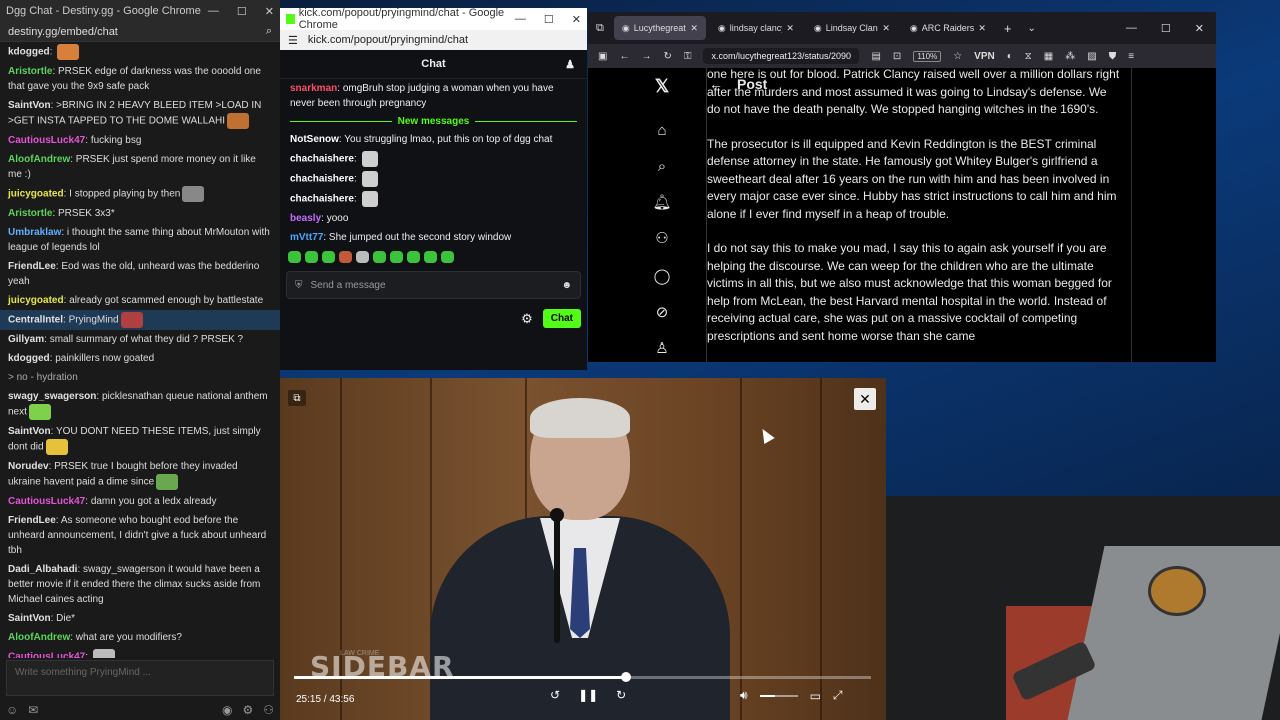 The width and height of the screenshot is (1280, 720). I want to click on forward-icon: ↻, so click(621, 695).